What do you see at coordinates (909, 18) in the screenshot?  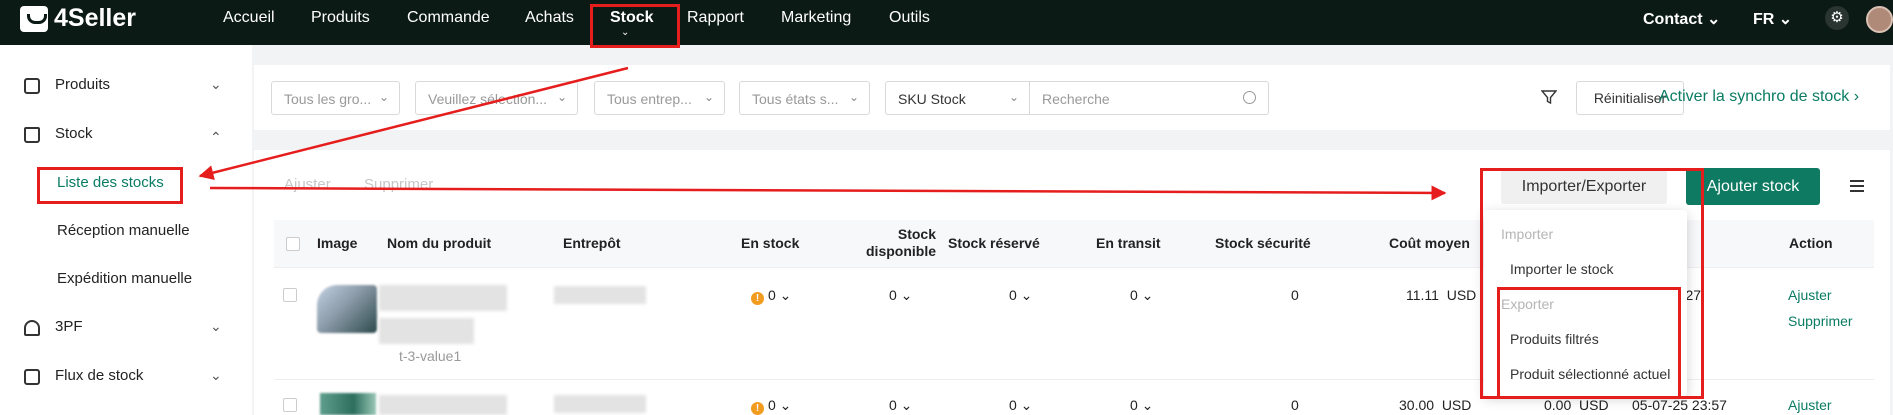 I see `nav-outils: Outils` at bounding box center [909, 18].